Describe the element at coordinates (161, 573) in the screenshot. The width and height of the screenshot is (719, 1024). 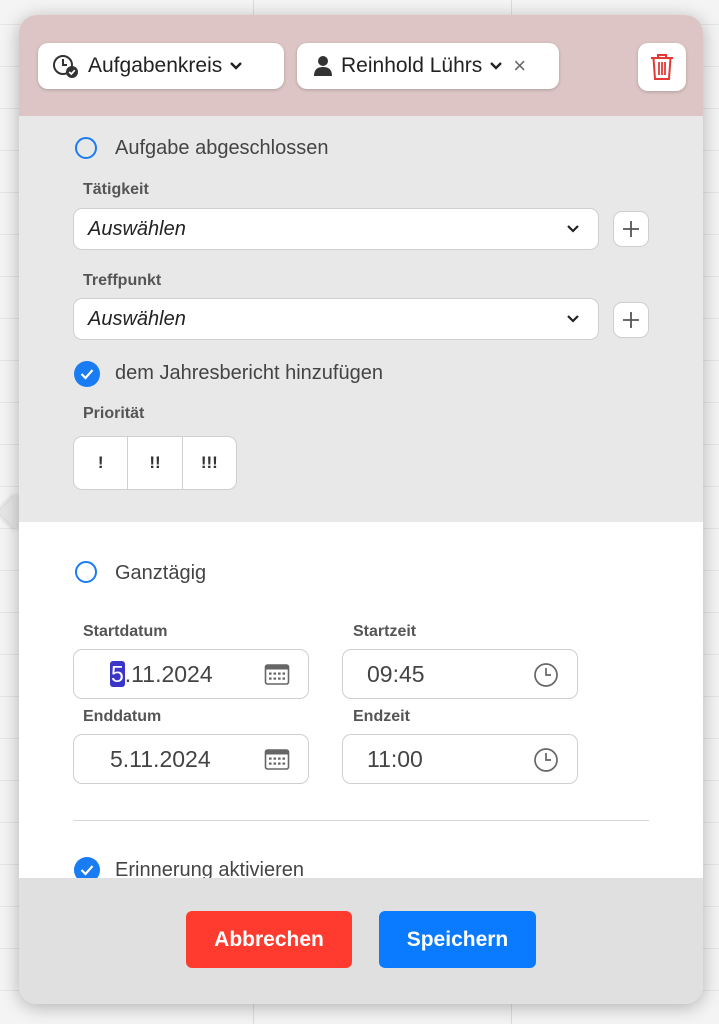
I see `all-day-label: Ganztägig` at that location.